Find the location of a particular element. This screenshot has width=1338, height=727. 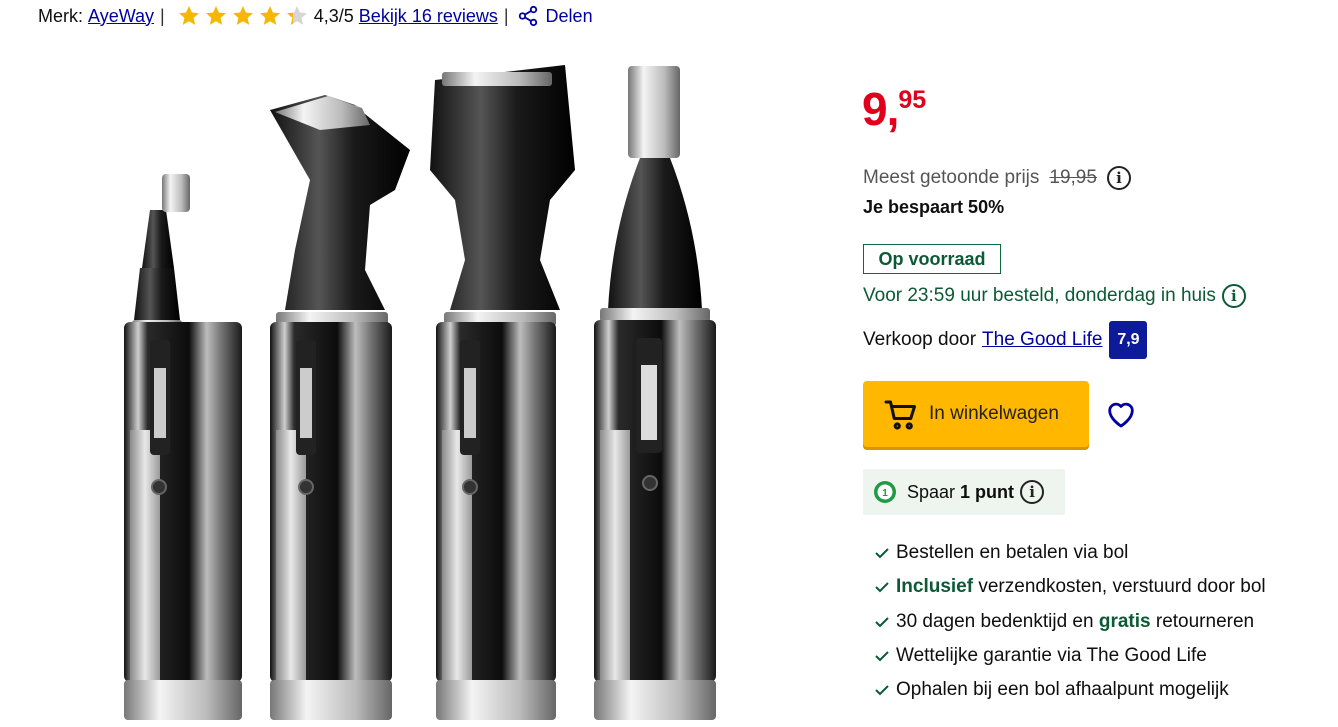

saving-text: Je bespaart 50% is located at coordinates (934, 207).